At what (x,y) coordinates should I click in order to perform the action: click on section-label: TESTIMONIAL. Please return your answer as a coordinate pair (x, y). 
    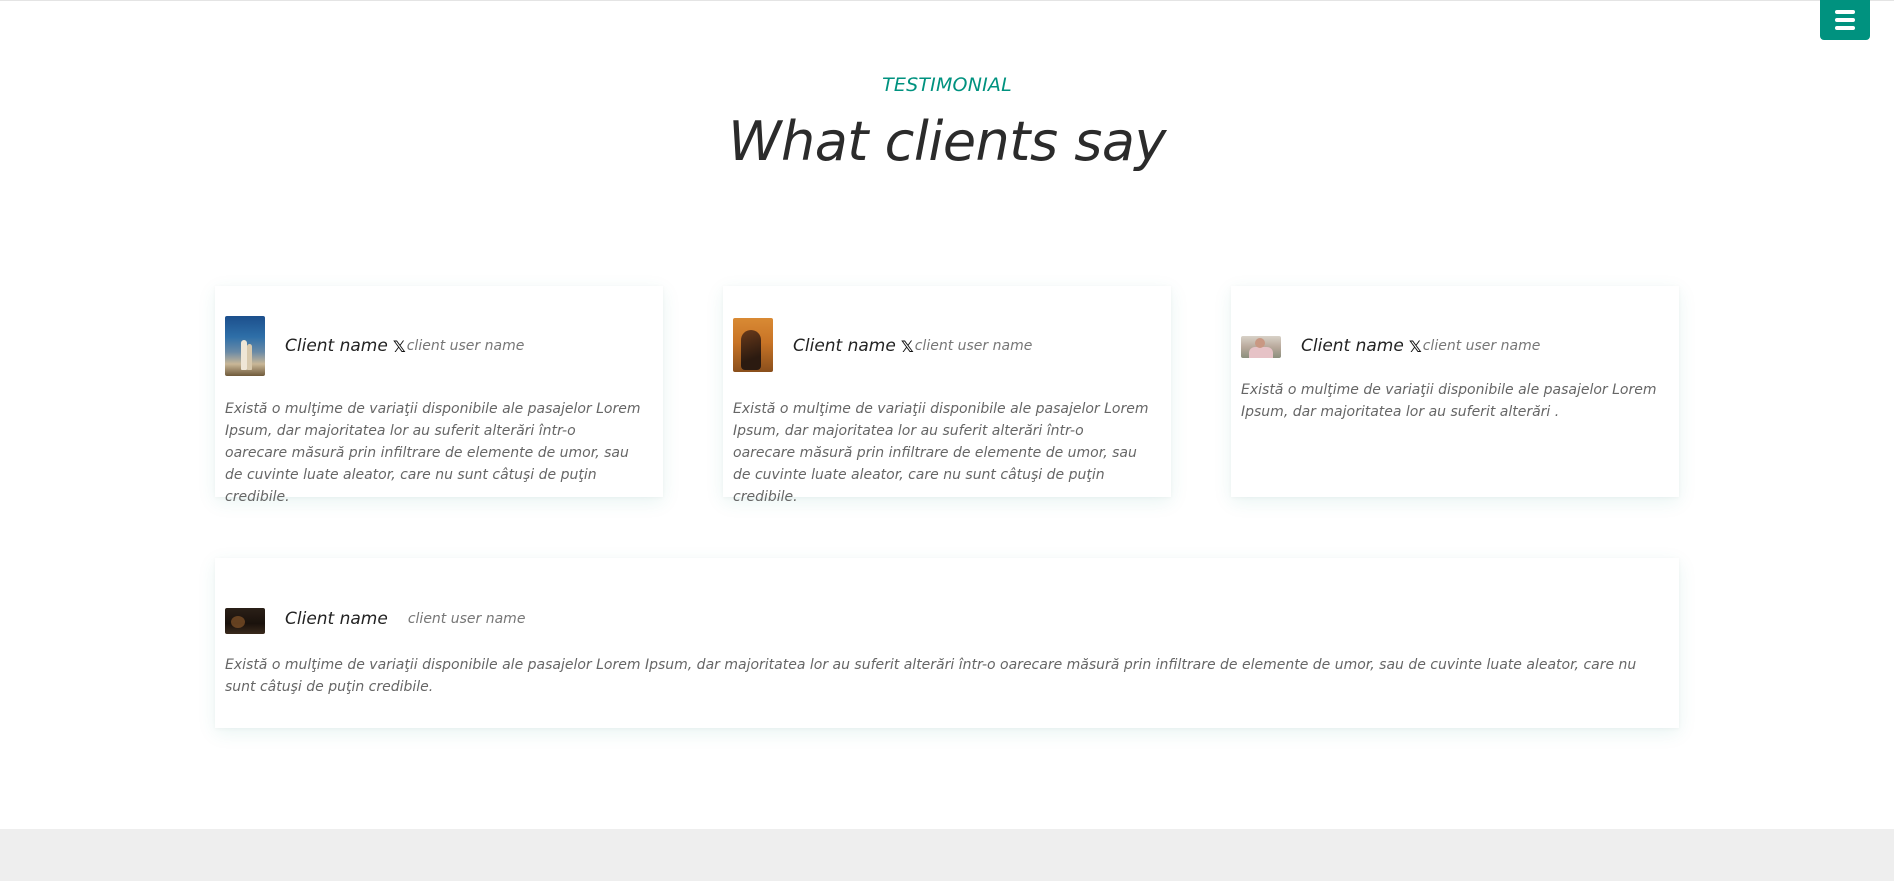
    Looking at the image, I should click on (947, 85).